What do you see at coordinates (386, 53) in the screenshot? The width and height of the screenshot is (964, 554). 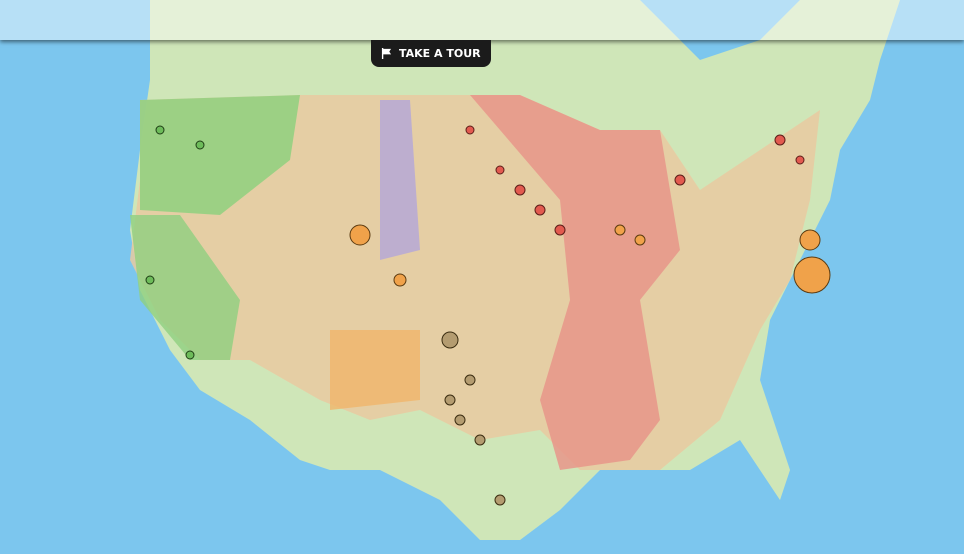 I see `flag-icon` at bounding box center [386, 53].